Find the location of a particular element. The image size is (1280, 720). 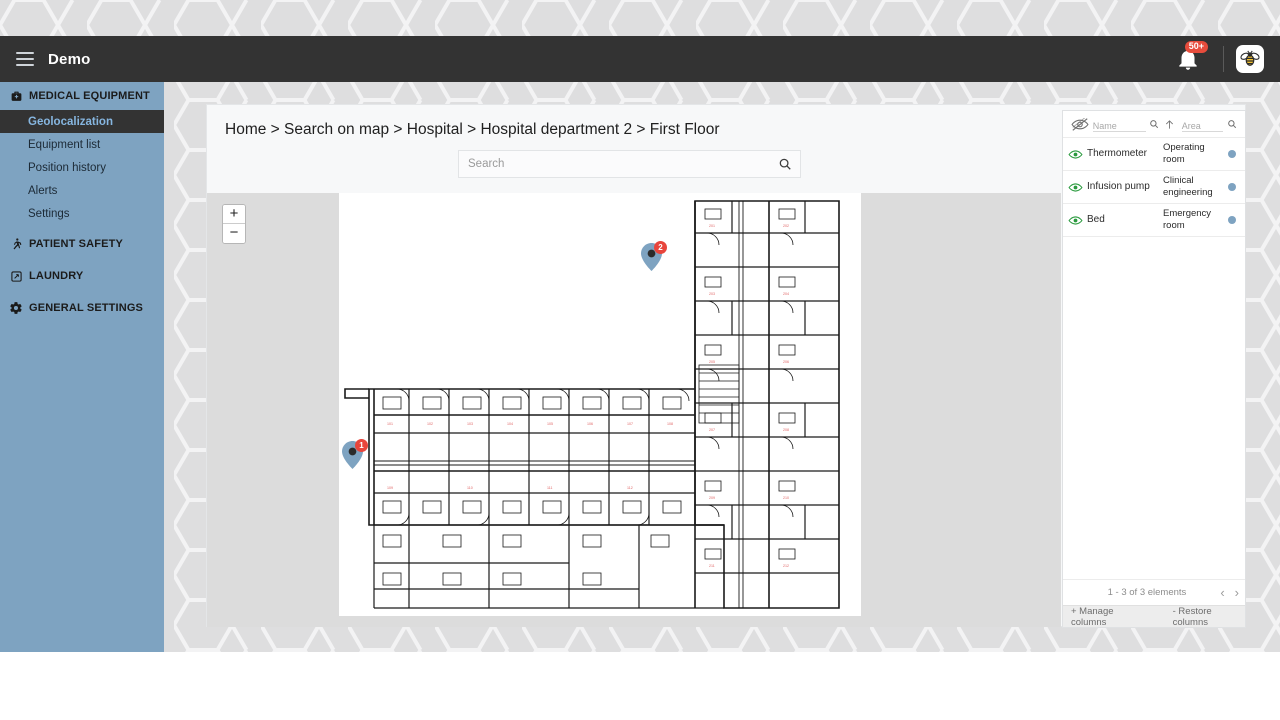

search-icon is located at coordinates (785, 164).